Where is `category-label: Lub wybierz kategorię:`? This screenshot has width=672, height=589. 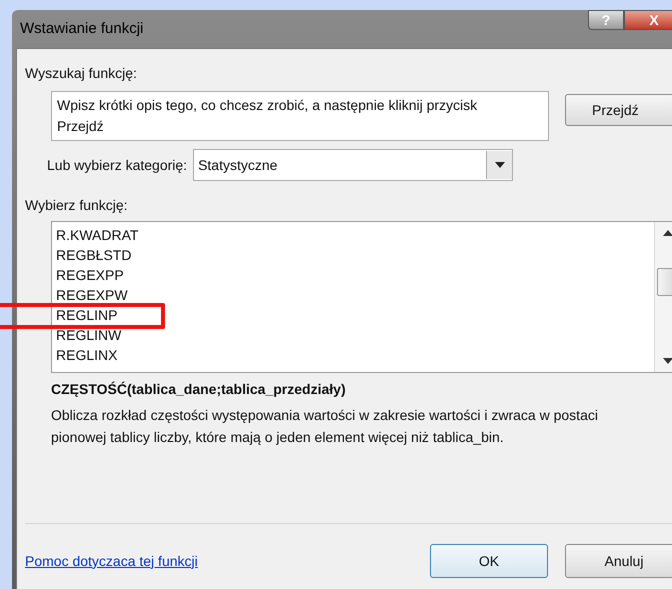 category-label: Lub wybierz kategorię: is located at coordinates (117, 165).